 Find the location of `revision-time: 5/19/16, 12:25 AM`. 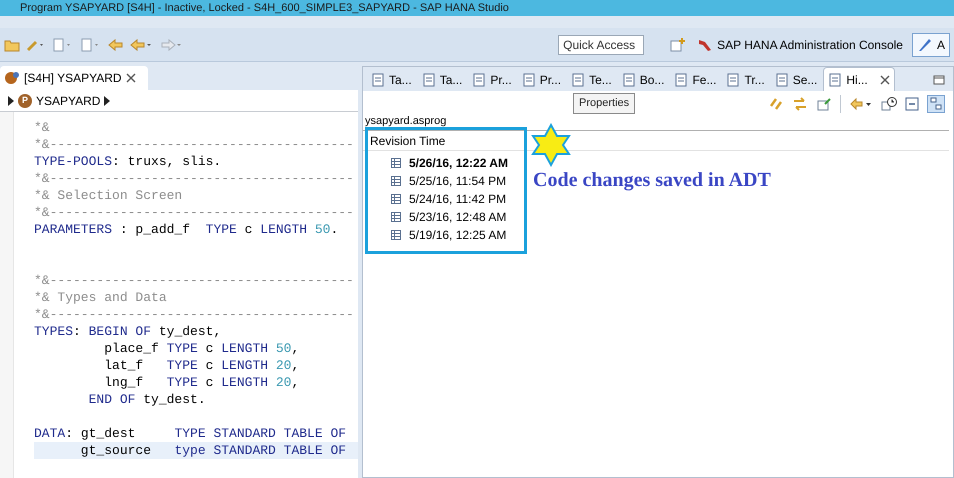

revision-time: 5/19/16, 12:25 AM is located at coordinates (457, 235).